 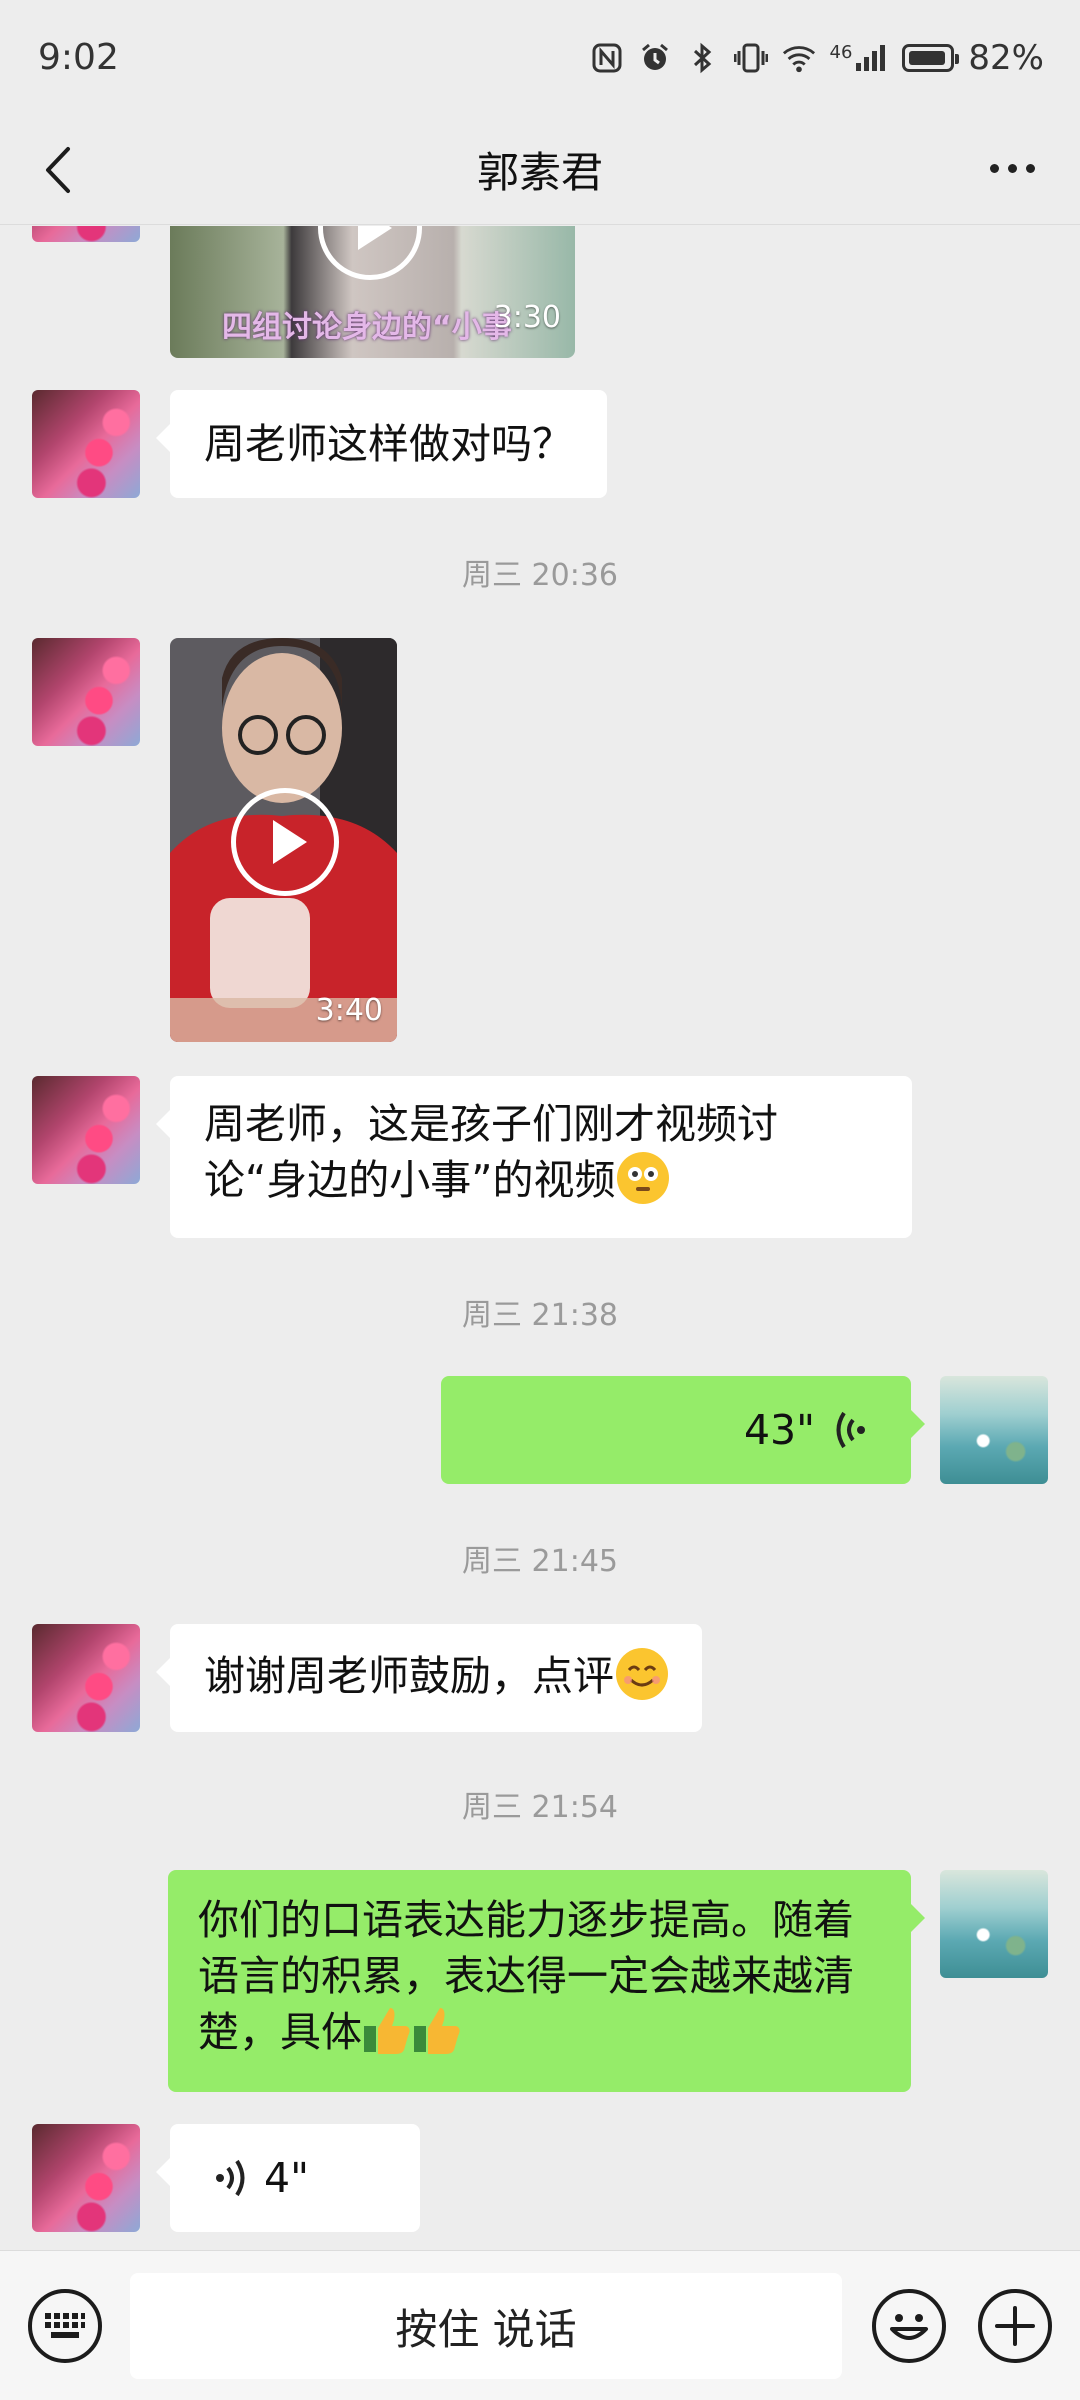 I want to click on message-bubble: 你们的口语表达能力逐步提高。随着语言的积累，表达得一定会越来越清楚，具体, so click(x=546, y=1981).